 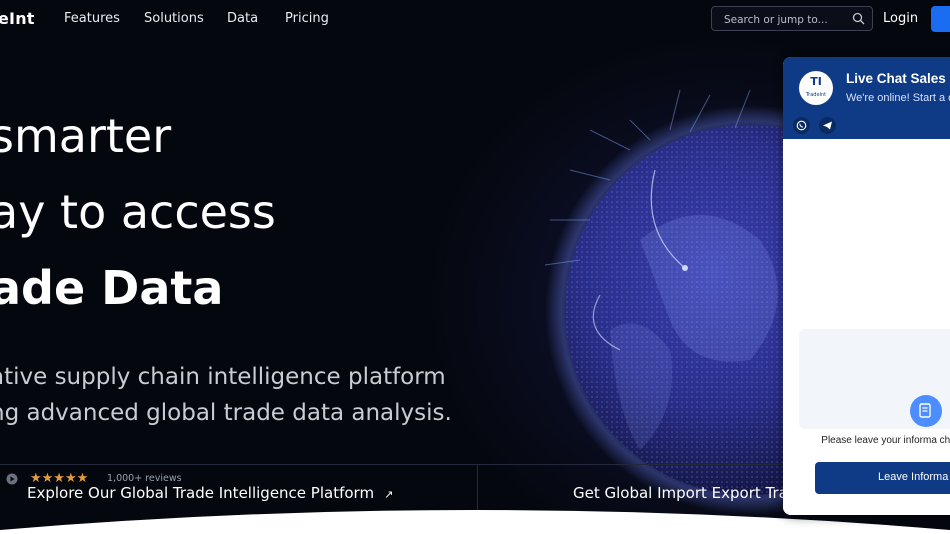 I want to click on logo: eInt, so click(x=17, y=18).